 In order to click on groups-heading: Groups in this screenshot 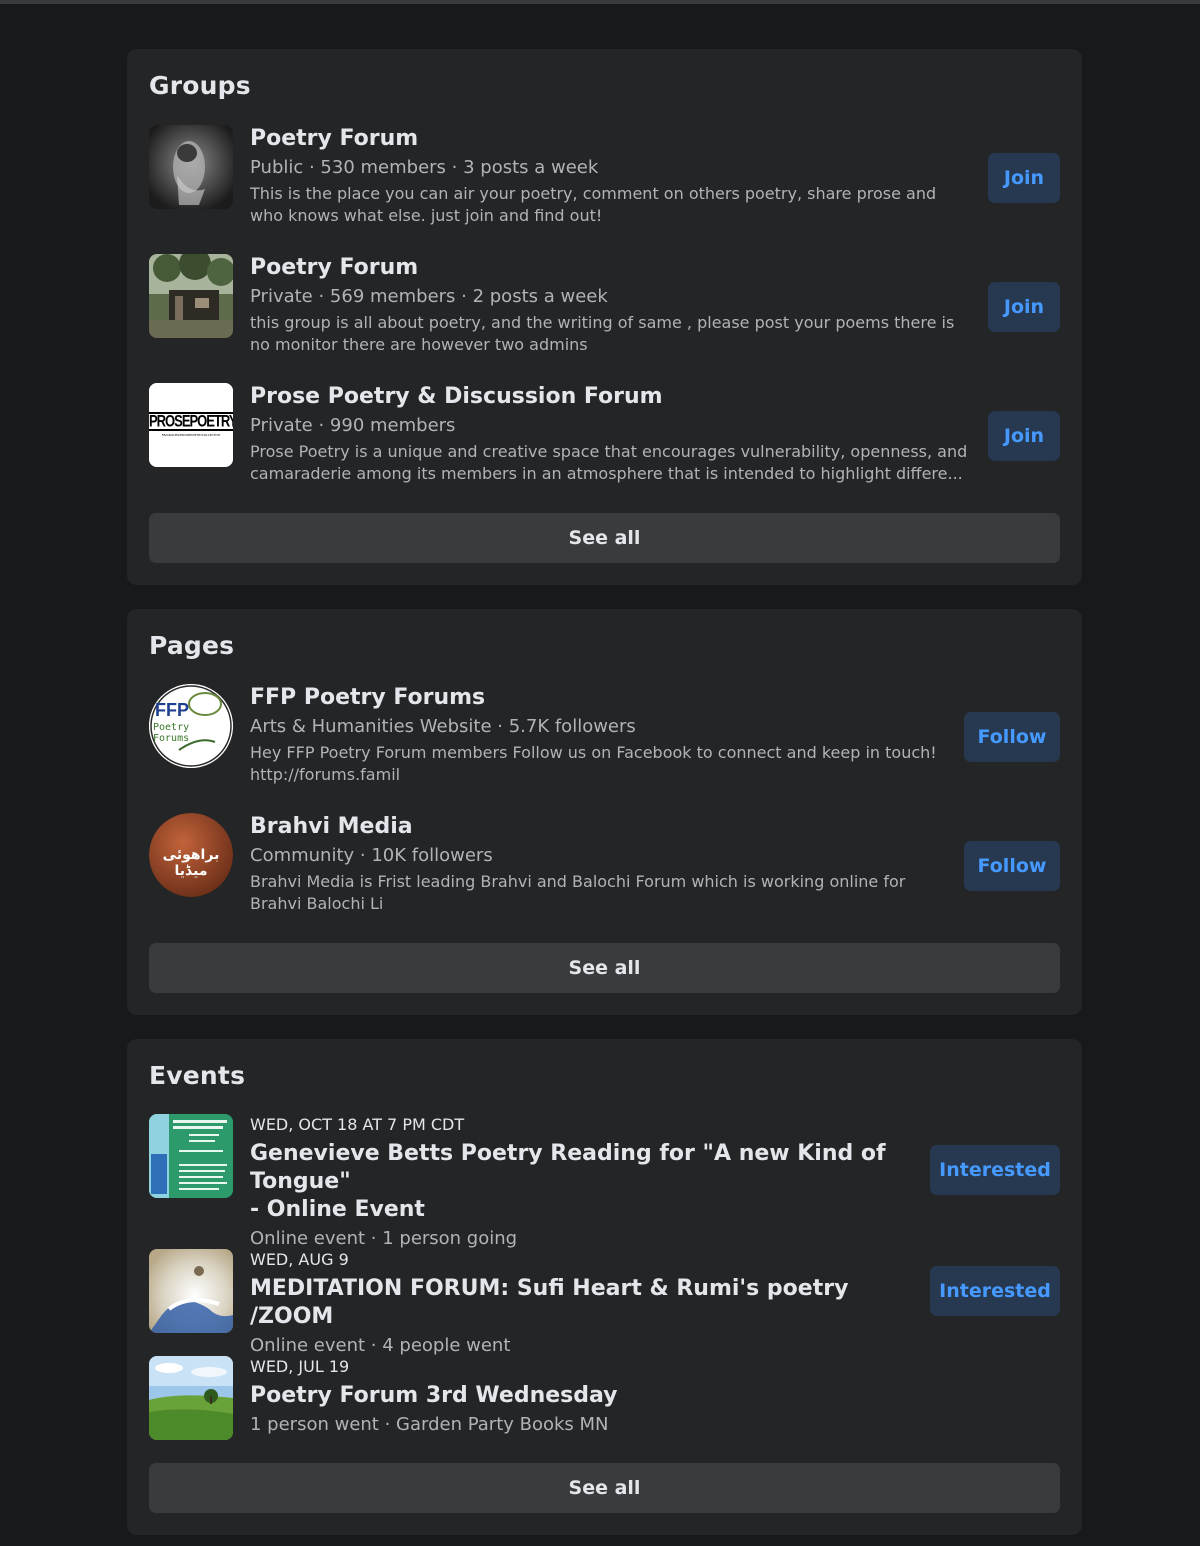, I will do `click(200, 85)`.